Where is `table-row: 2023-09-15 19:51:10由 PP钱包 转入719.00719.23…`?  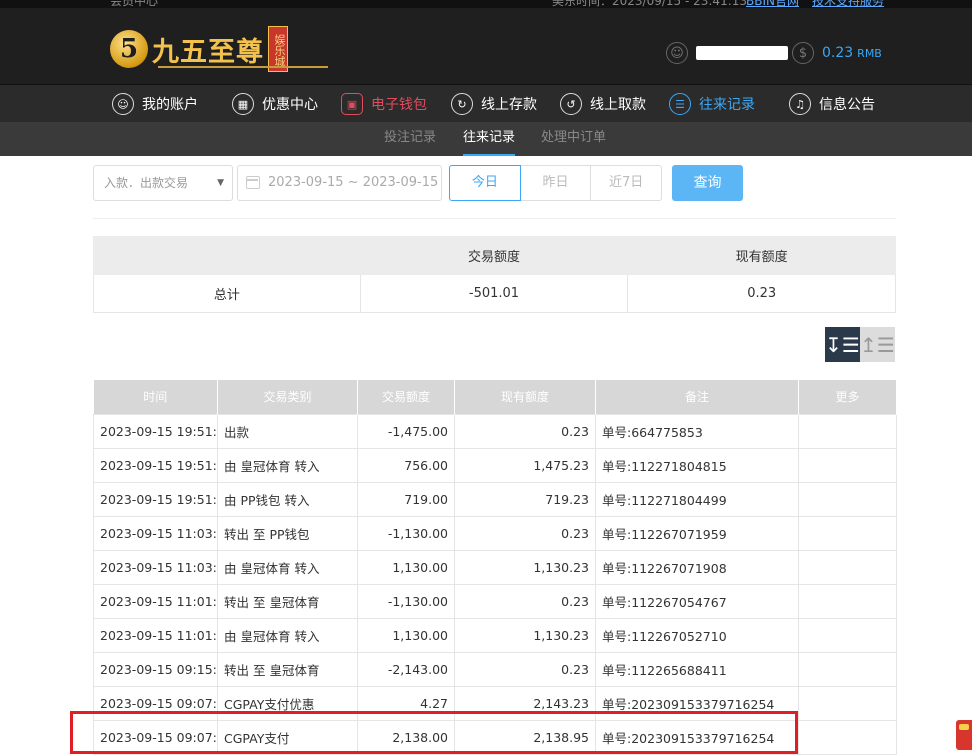 table-row: 2023-09-15 19:51:10由 PP钱包 转入719.00719.23… is located at coordinates (495, 499).